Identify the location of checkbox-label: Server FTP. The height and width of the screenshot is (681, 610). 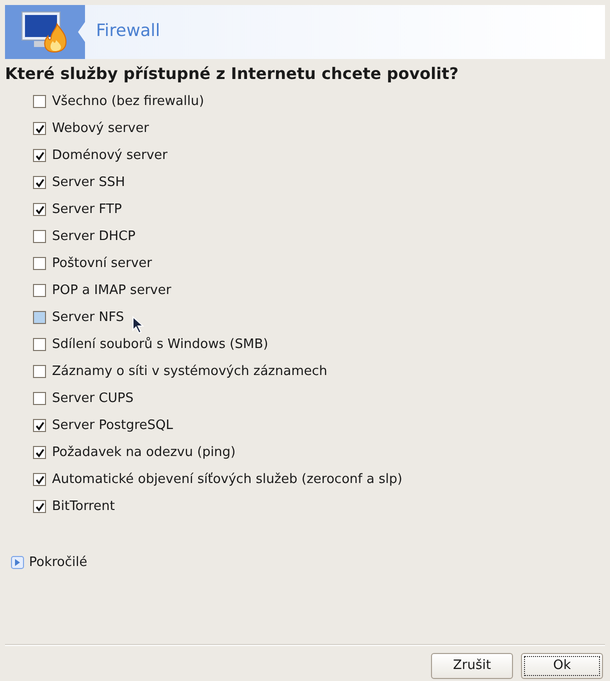
(87, 210).